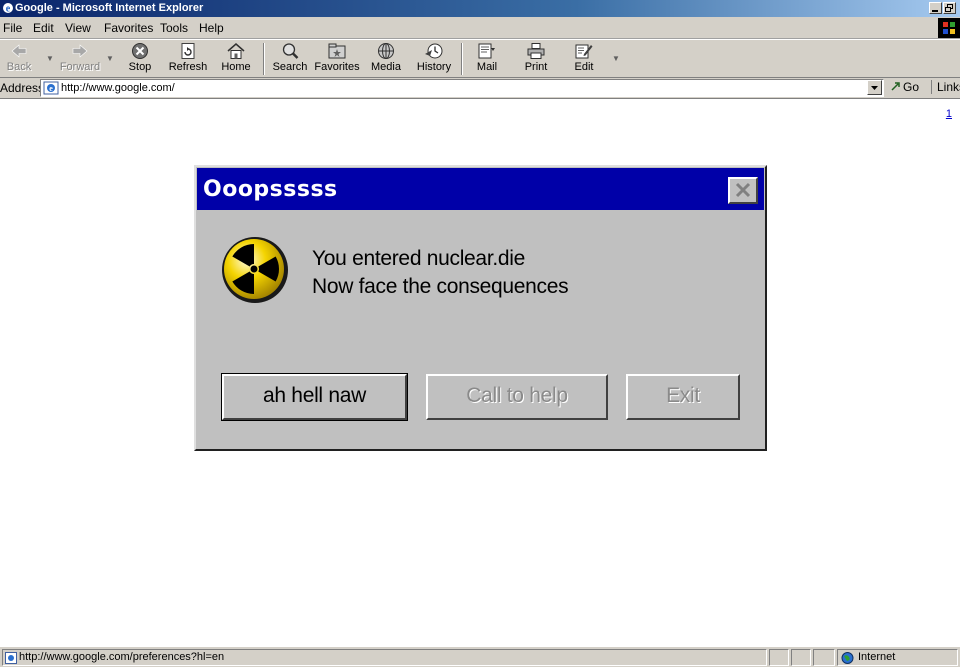 The width and height of the screenshot is (960, 667). I want to click on radiation-icon, so click(255, 270).